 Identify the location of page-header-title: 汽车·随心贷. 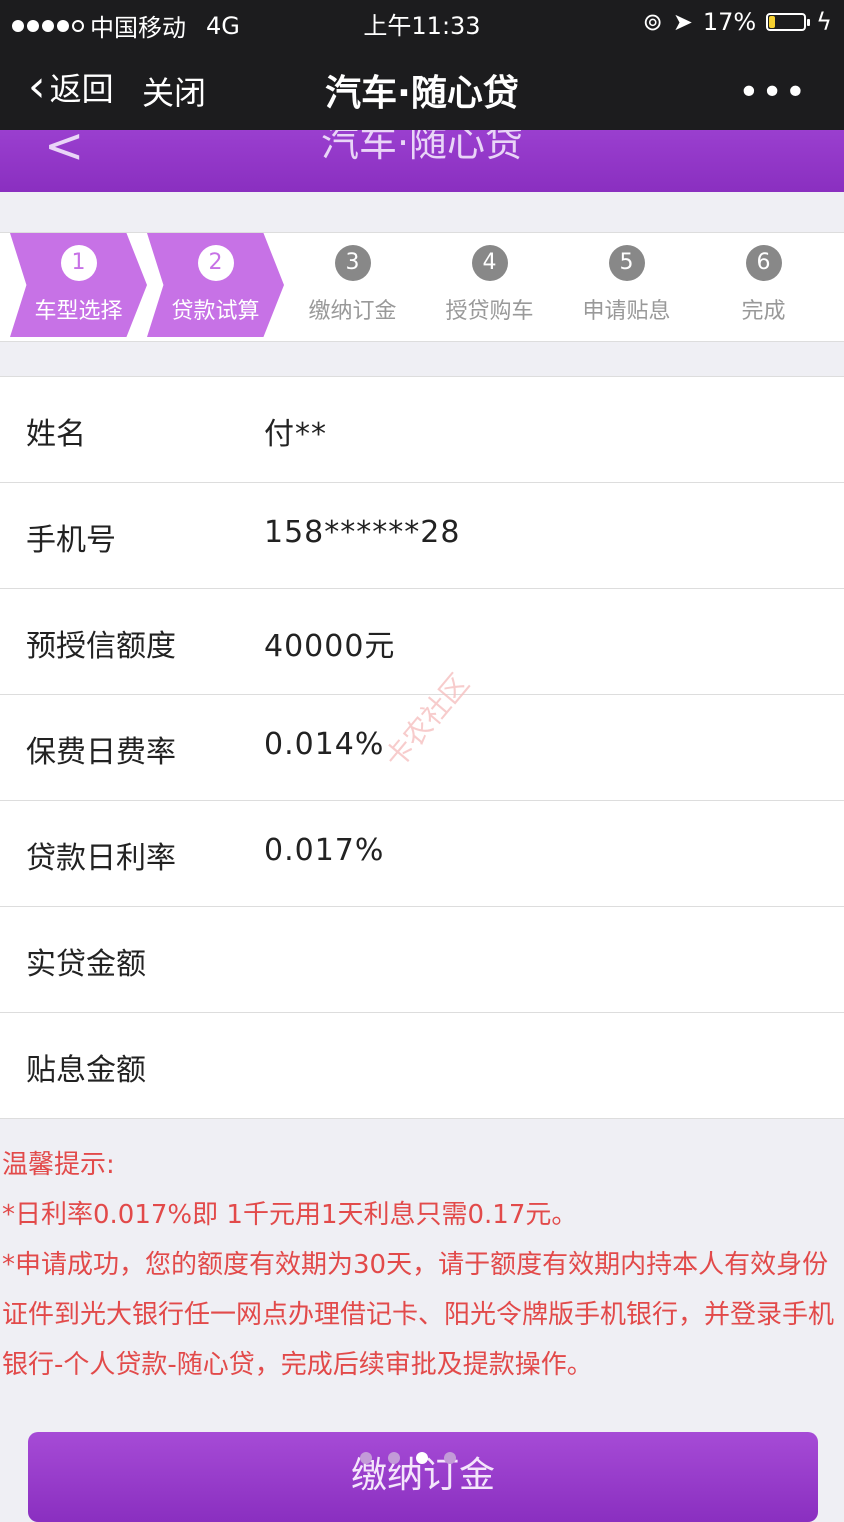
(422, 147).